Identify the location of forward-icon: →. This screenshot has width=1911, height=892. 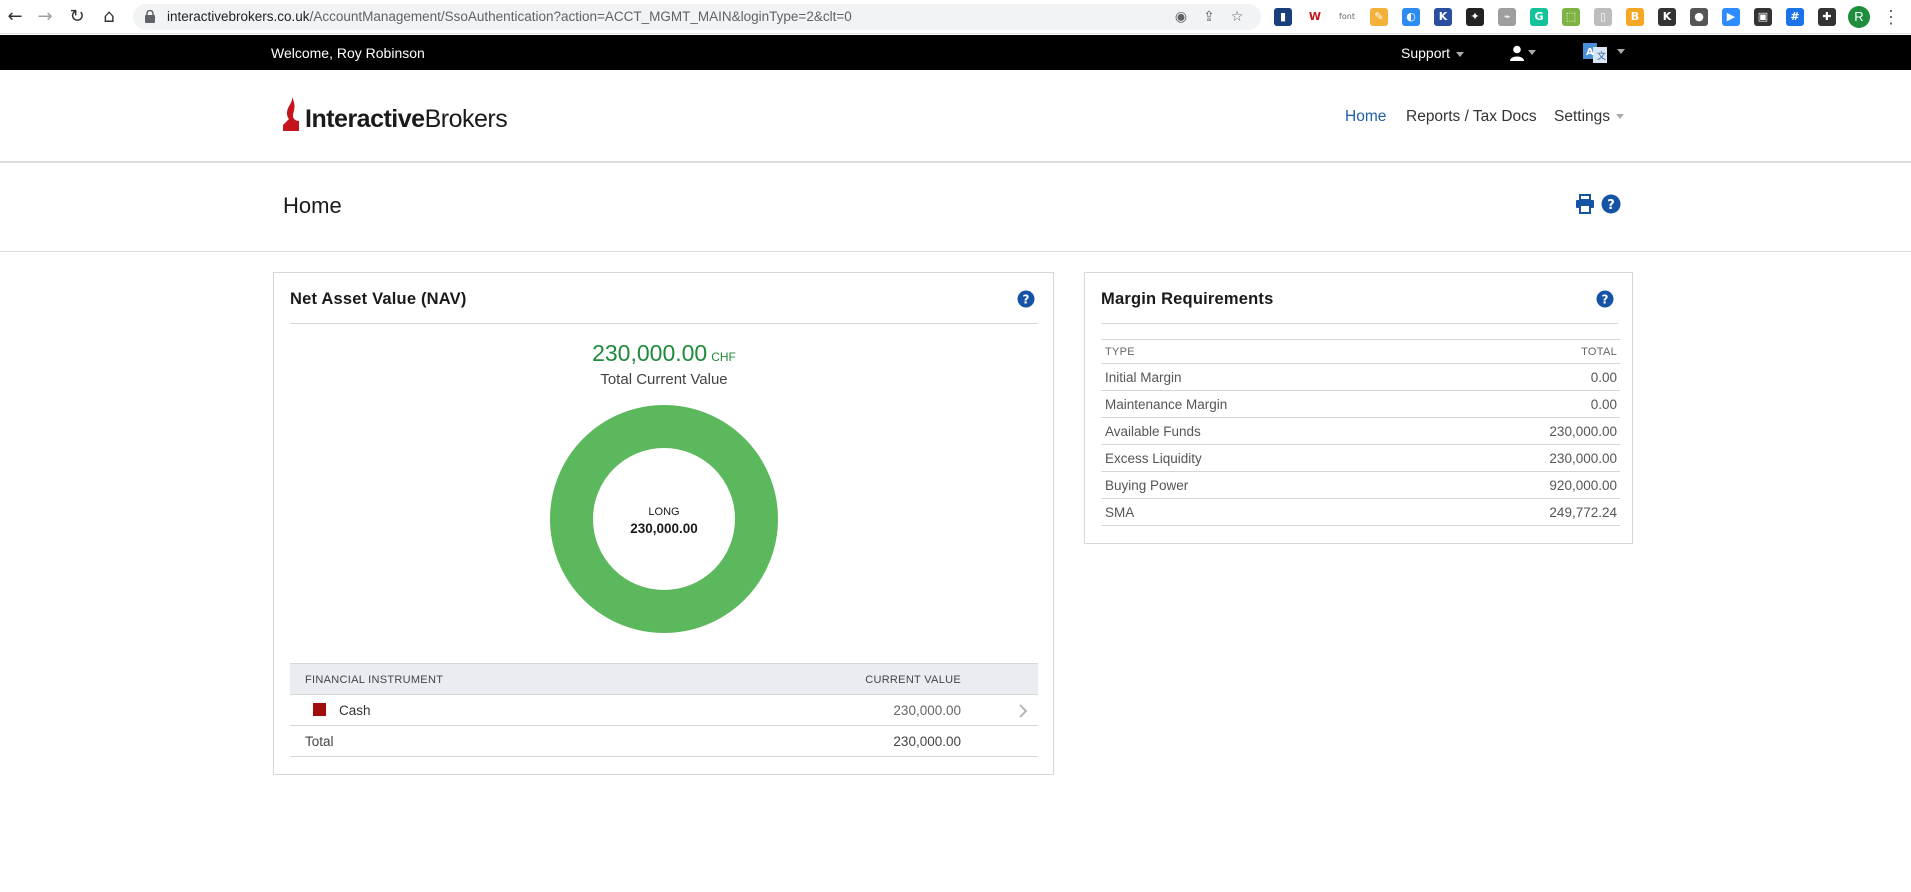
(45, 17).